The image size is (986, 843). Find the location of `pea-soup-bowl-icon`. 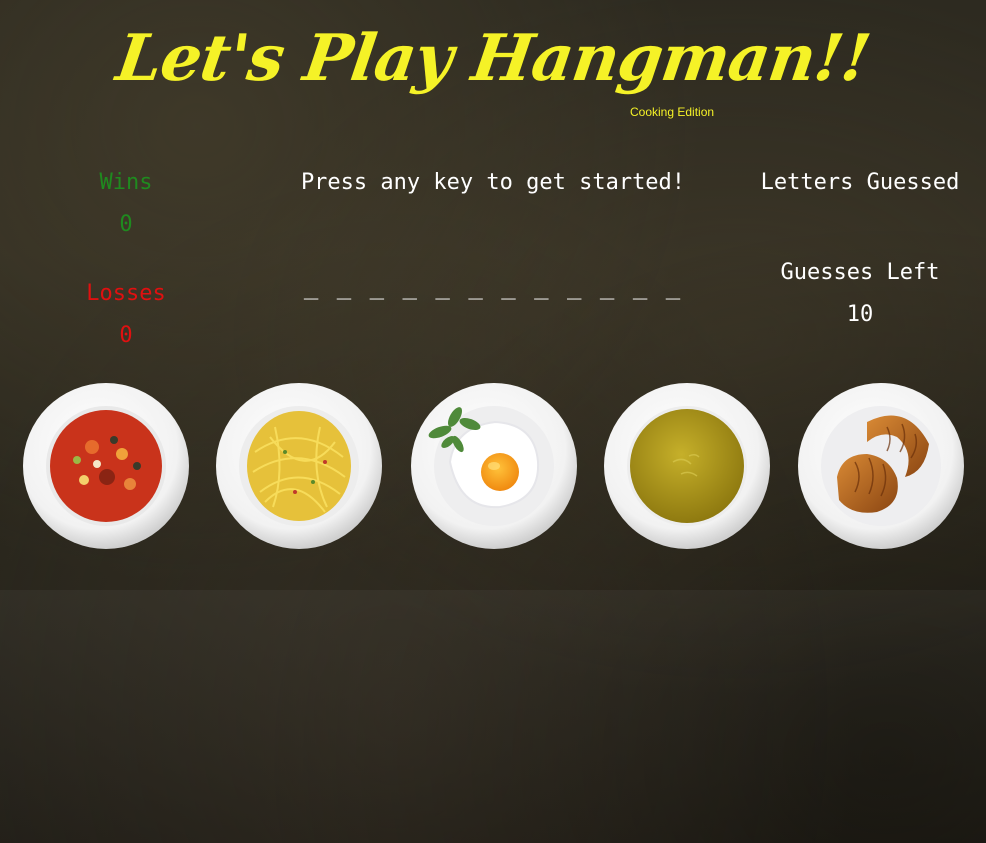

pea-soup-bowl-icon is located at coordinates (687, 466).